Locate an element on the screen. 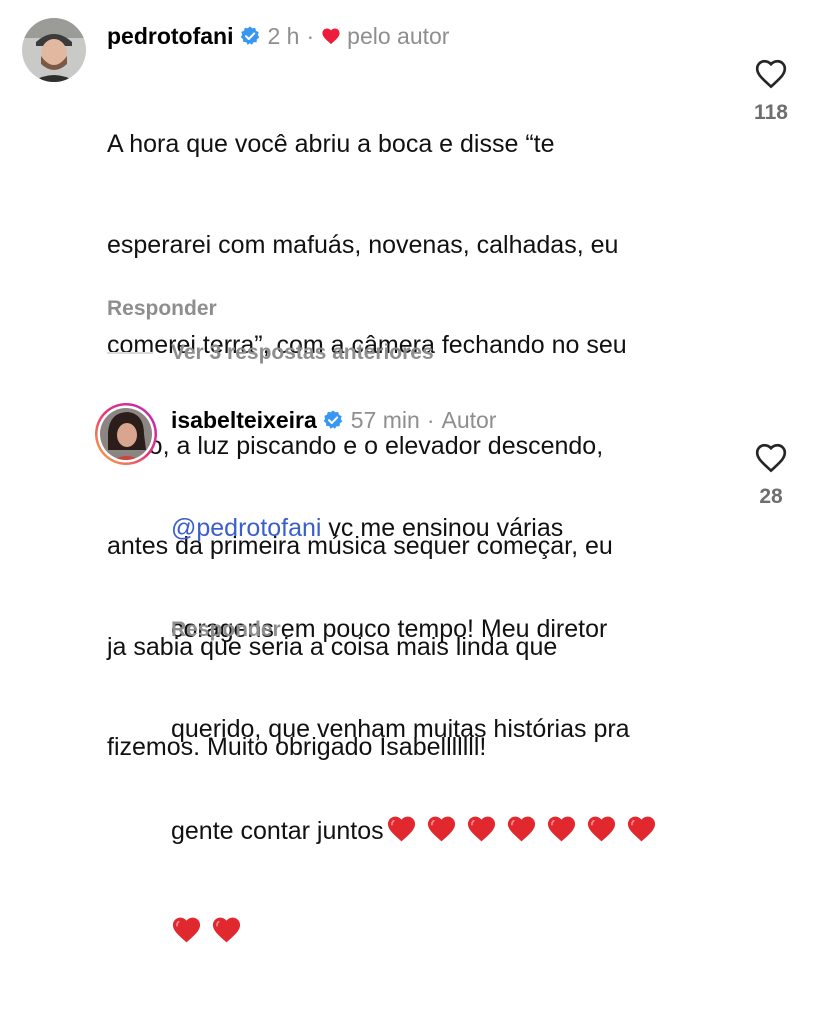 The height and width of the screenshot is (1017, 828). view-previous-replies-button: Ver 3 respostas anteriores is located at coordinates (270, 353).